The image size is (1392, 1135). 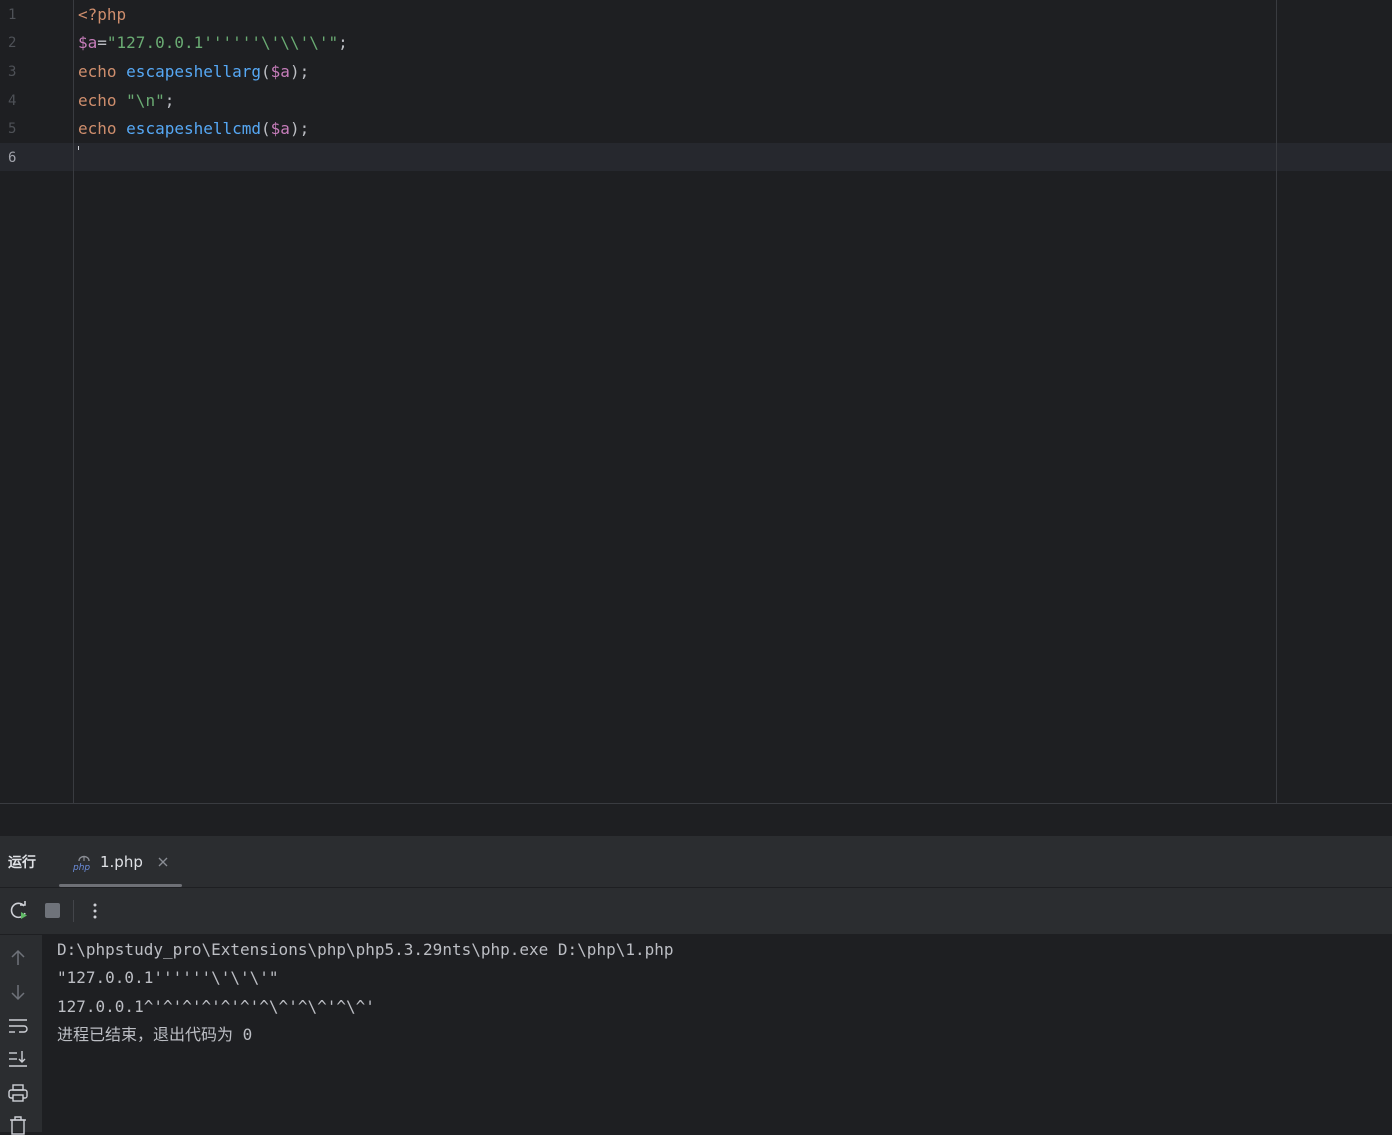 What do you see at coordinates (95, 911) in the screenshot?
I see `more-vertical-icon` at bounding box center [95, 911].